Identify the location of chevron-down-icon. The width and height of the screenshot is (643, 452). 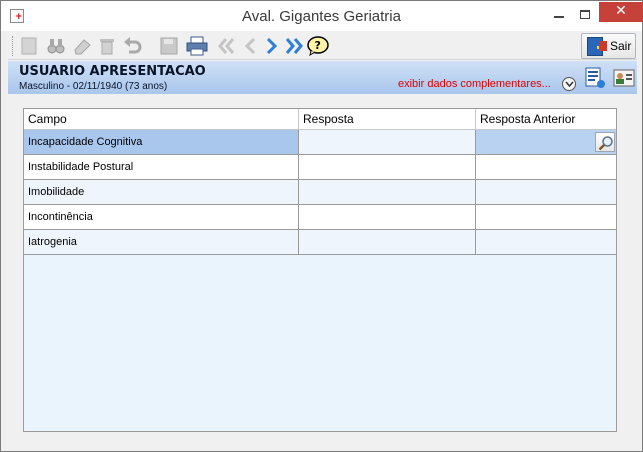
(569, 84).